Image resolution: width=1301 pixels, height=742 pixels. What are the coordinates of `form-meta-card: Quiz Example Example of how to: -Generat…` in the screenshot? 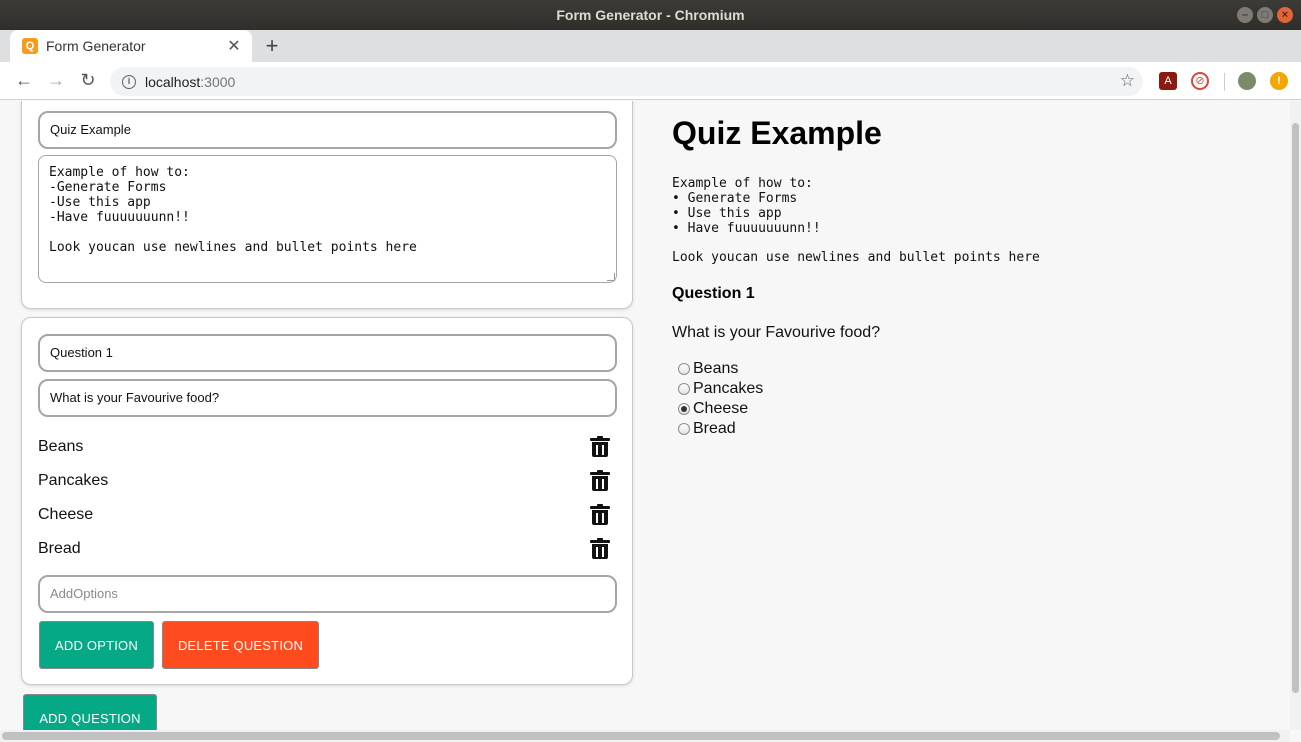 It's located at (327, 205).